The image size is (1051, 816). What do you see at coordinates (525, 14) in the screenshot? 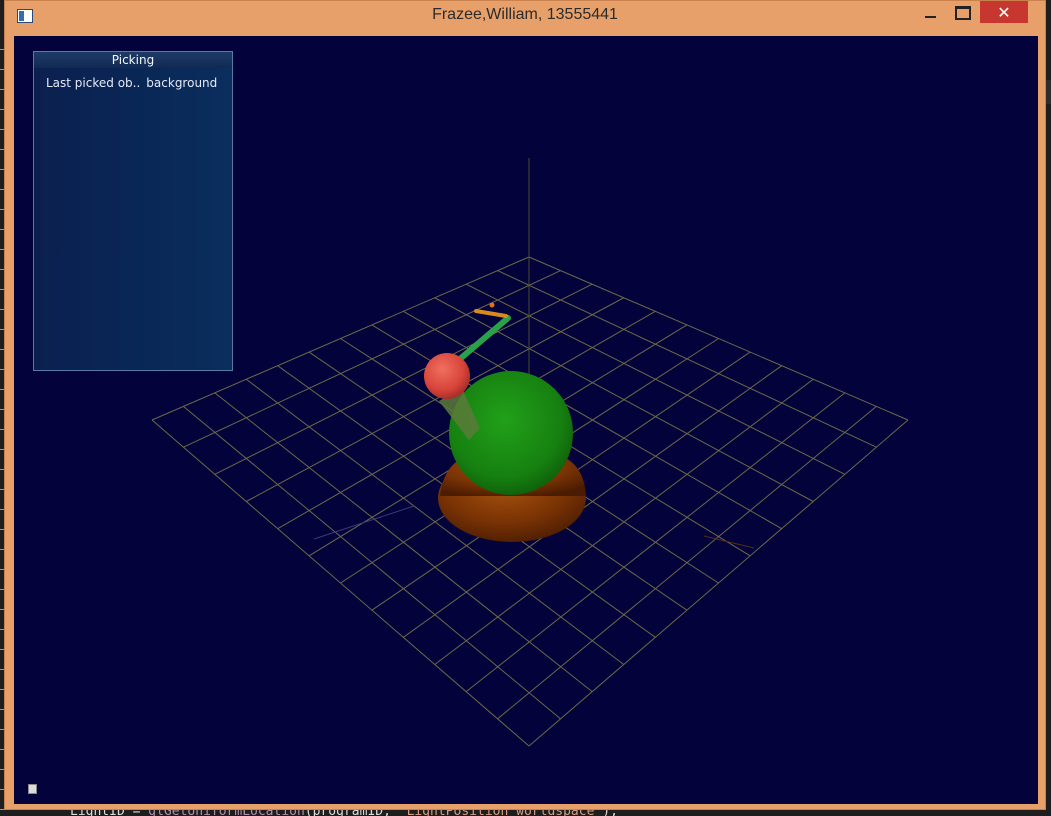
I see `window-title: Frazee,William, 13555441` at bounding box center [525, 14].